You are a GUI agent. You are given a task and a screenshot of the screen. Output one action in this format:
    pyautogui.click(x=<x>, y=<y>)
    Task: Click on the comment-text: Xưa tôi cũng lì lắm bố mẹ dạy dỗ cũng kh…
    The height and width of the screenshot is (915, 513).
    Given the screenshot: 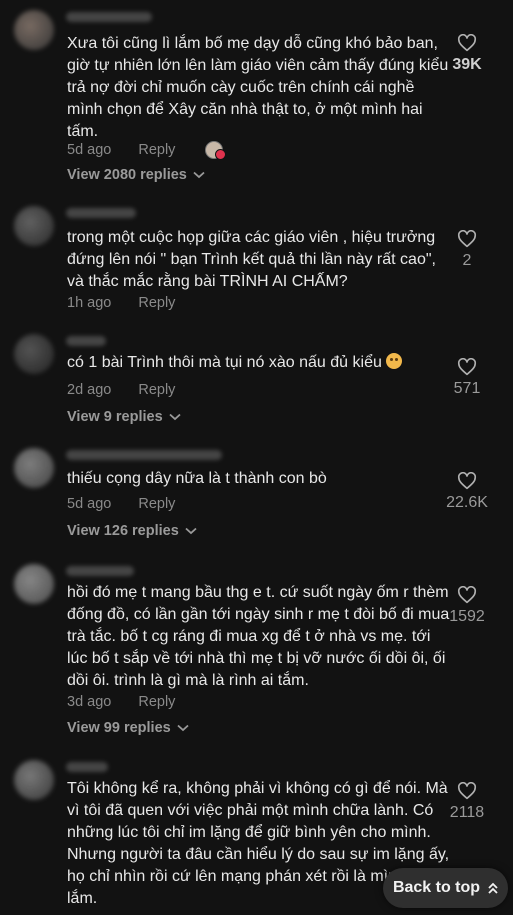 What is the action you would take?
    pyautogui.click(x=258, y=87)
    